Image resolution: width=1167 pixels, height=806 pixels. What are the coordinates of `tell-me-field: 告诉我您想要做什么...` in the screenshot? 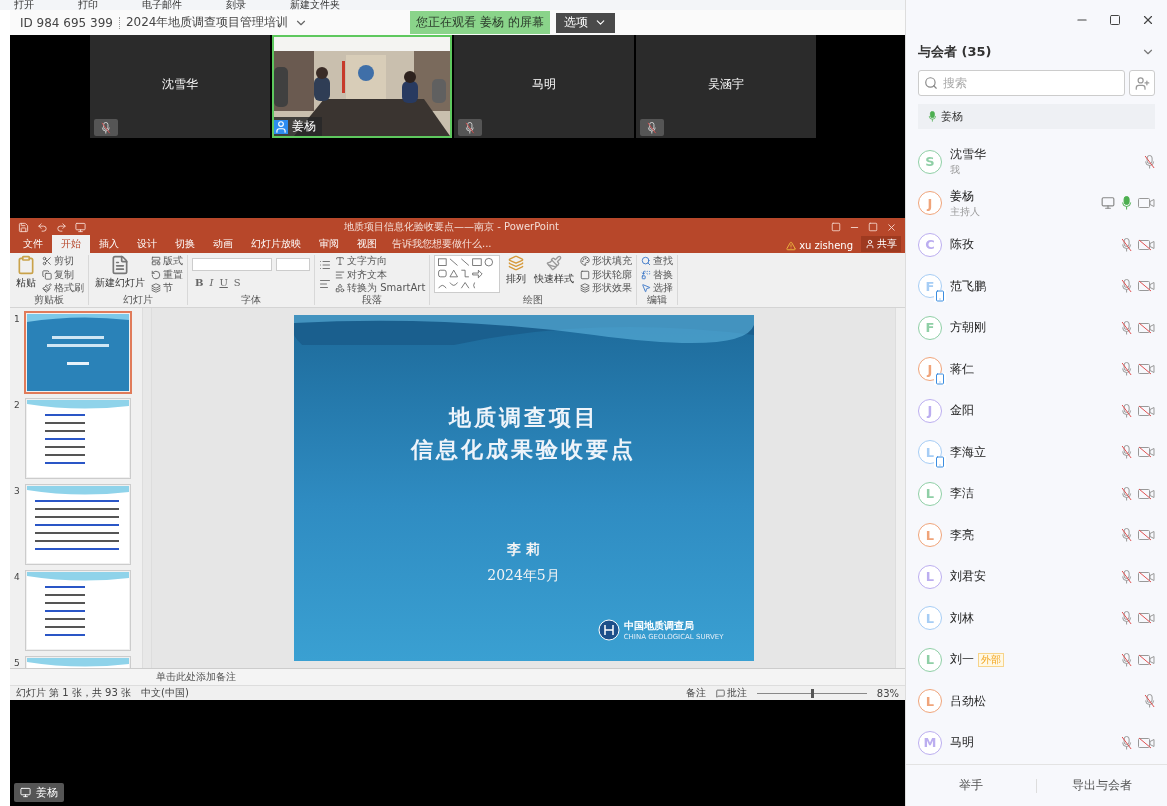 It's located at (442, 244).